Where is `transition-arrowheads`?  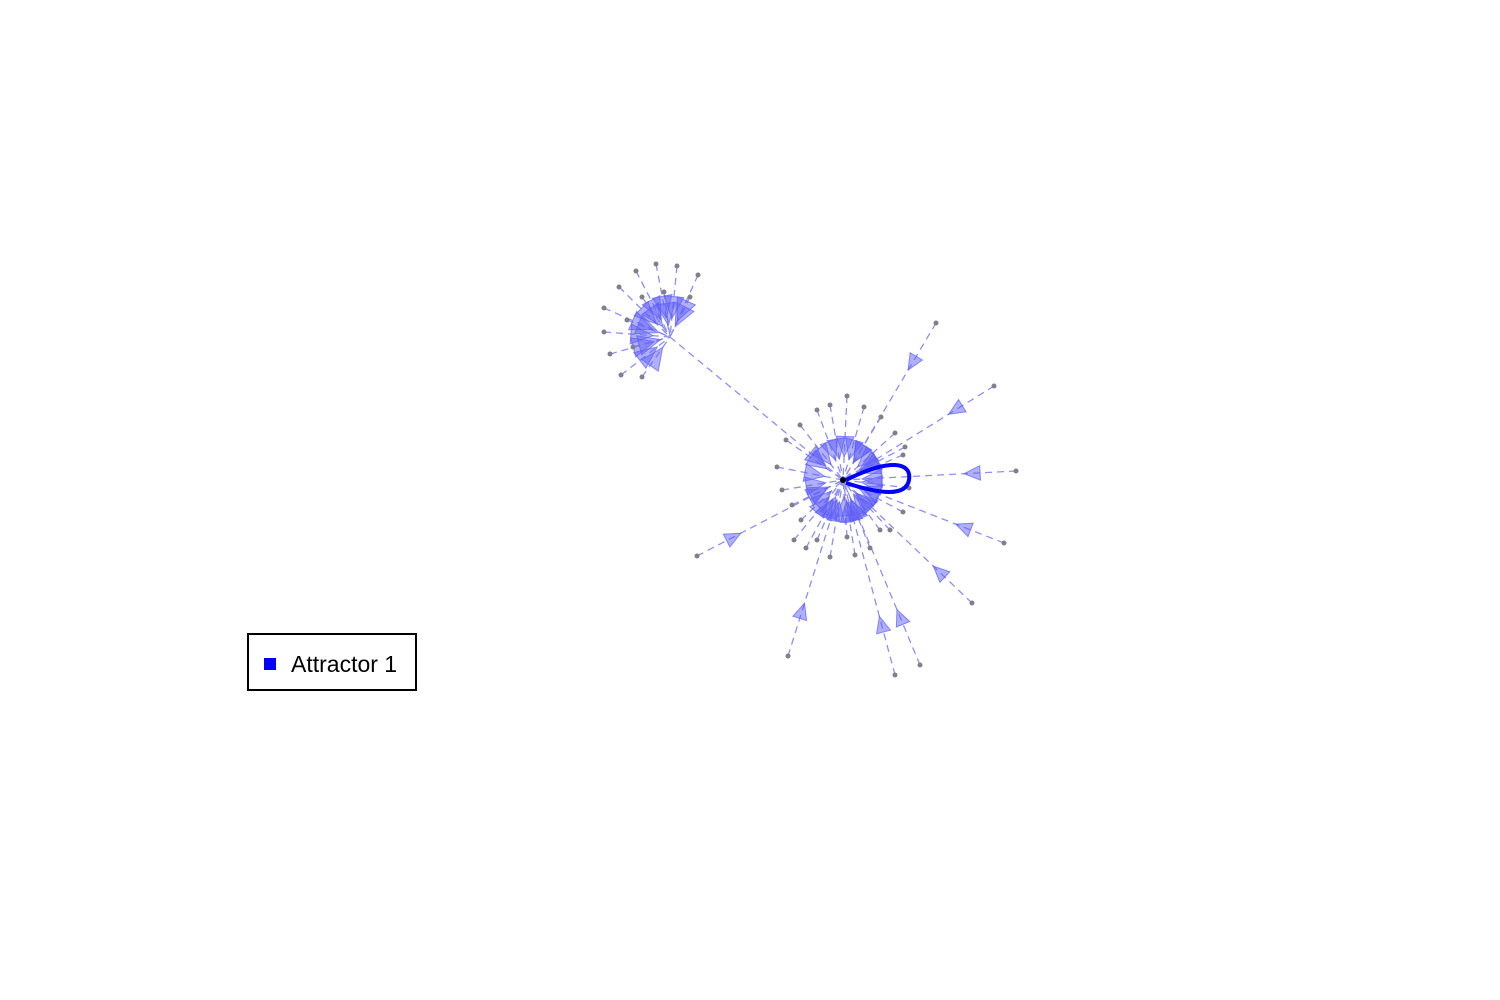
transition-arrowheads is located at coordinates (804, 464).